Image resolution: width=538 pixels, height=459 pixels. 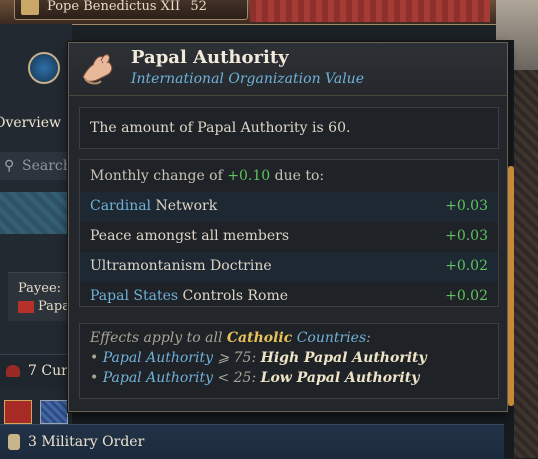 I want to click on catholic-link: Catholic, so click(x=259, y=338).